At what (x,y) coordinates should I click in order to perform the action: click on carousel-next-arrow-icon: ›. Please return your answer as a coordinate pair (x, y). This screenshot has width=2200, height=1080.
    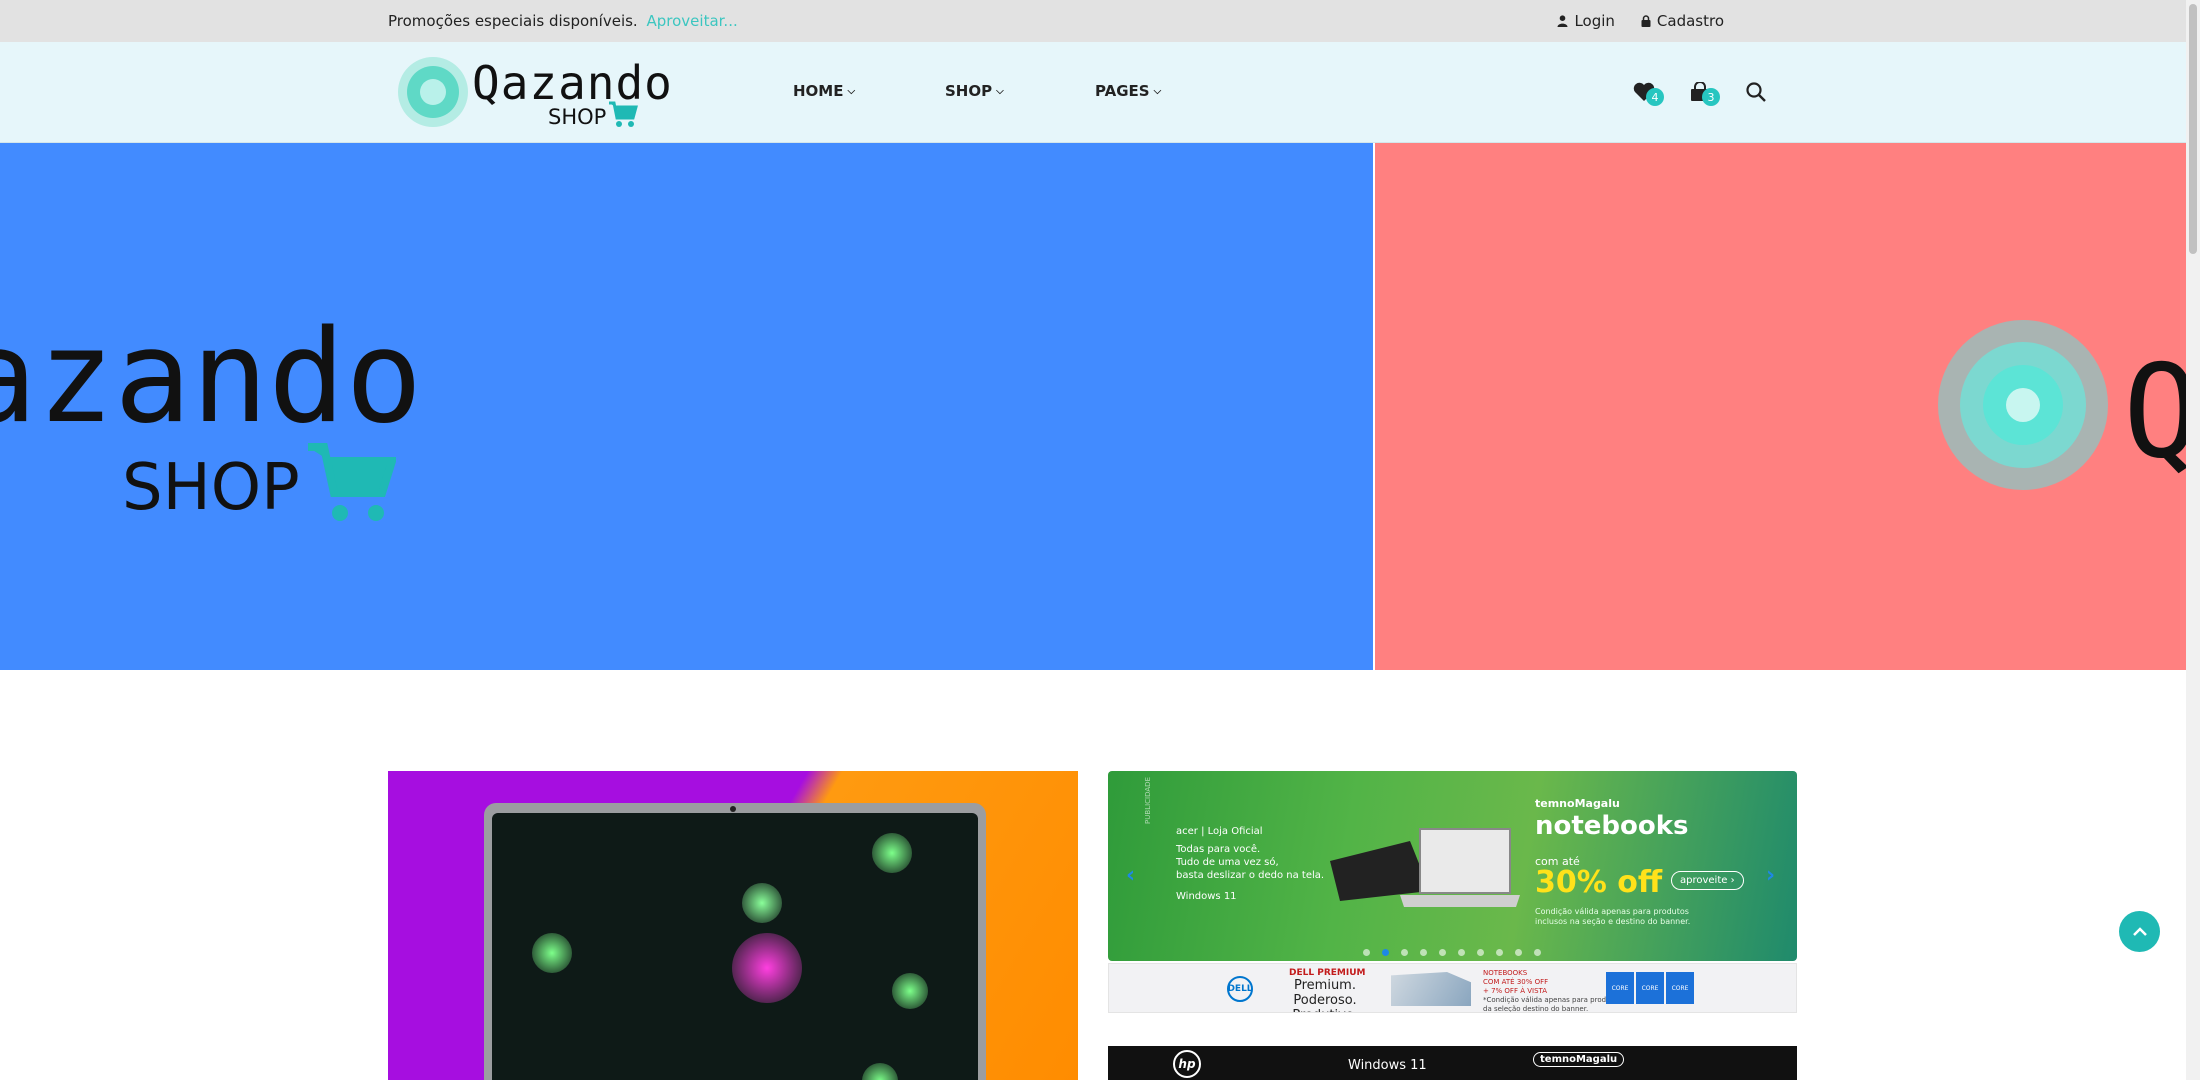
    Looking at the image, I should click on (1776, 876).